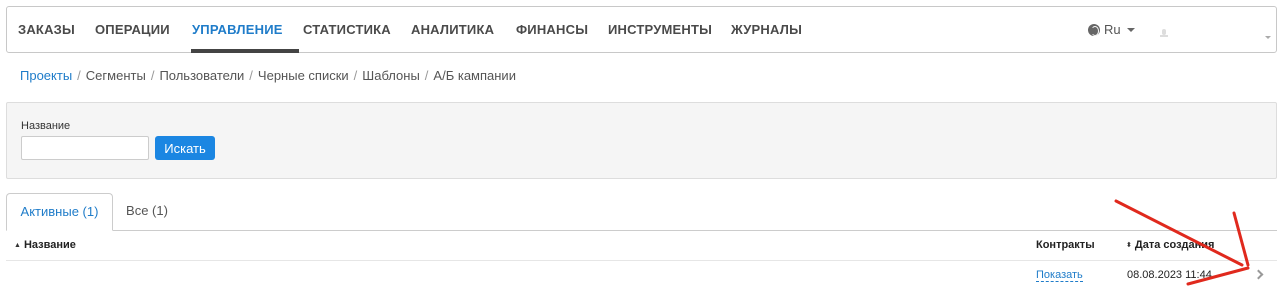  I want to click on nav-item-journals: ЖУРНАЛЫ, so click(766, 29).